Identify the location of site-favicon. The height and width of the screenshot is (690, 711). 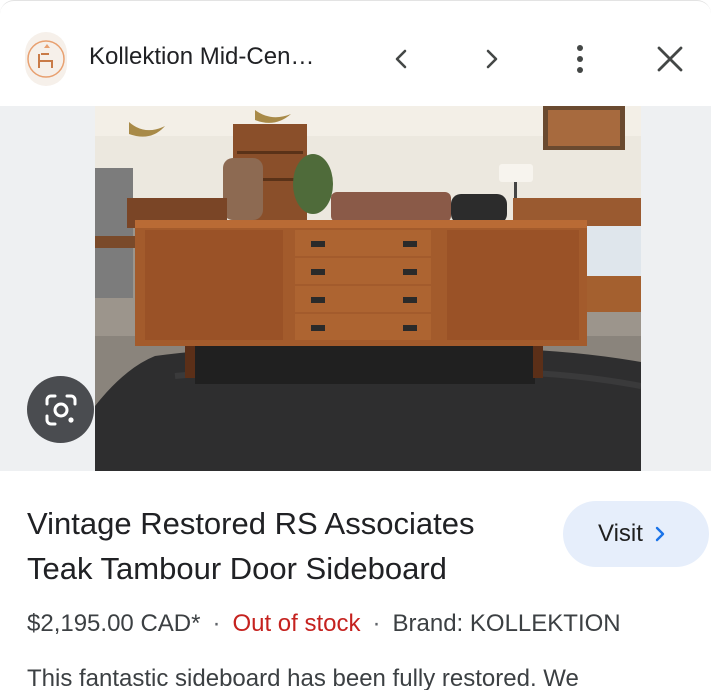
(46, 59).